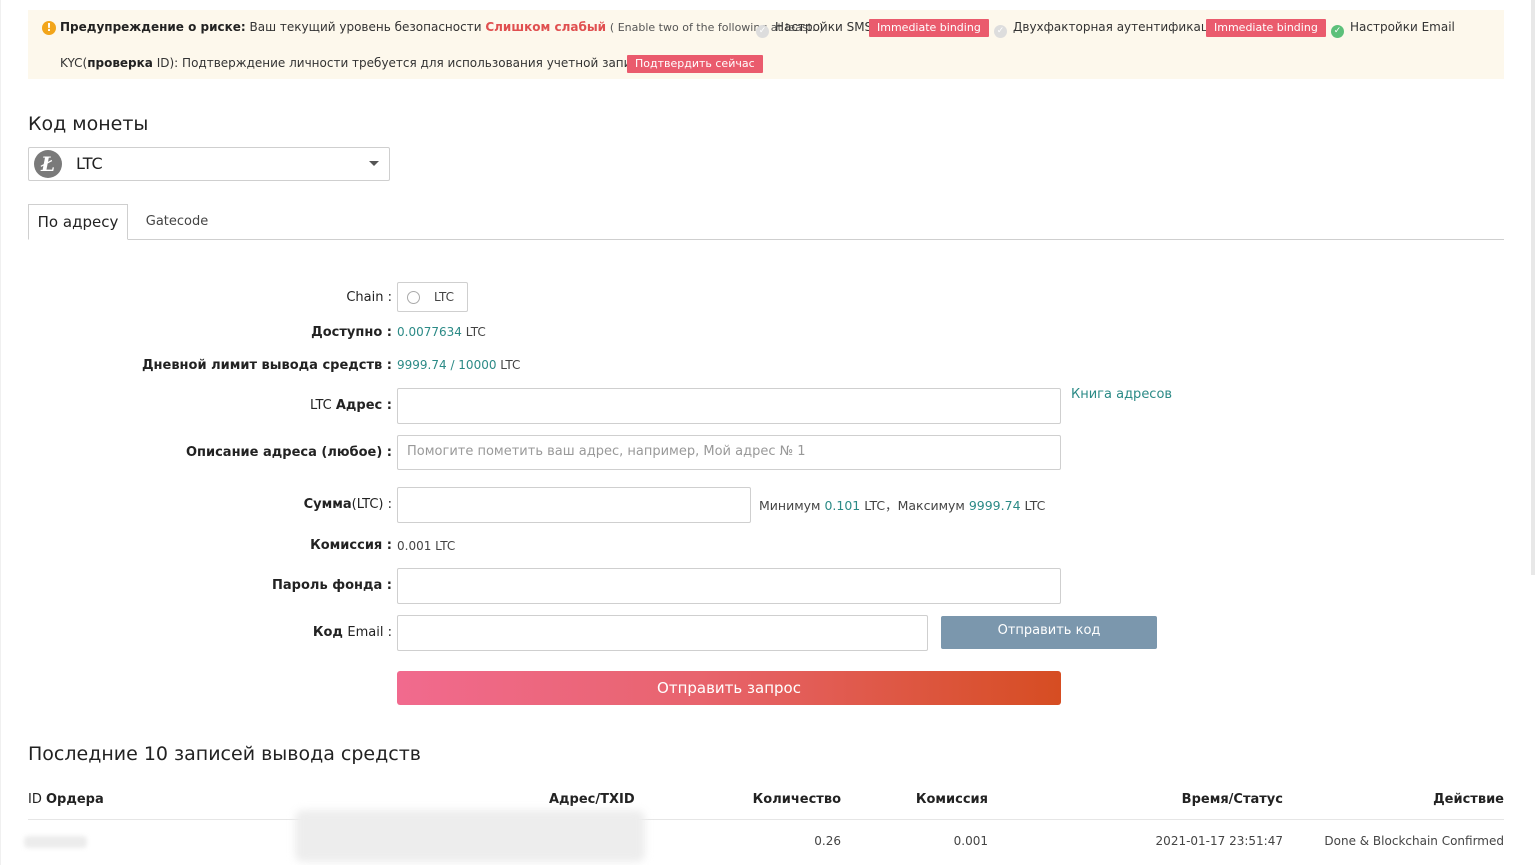  What do you see at coordinates (266, 365) in the screenshot?
I see `daily-limit-label: Дневной лимит вывода средств :` at bounding box center [266, 365].